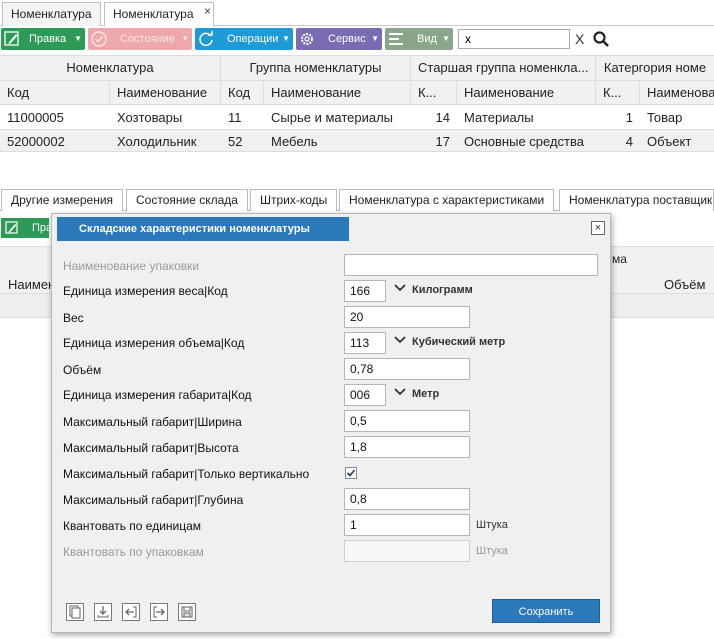  What do you see at coordinates (157, 395) in the screenshot?
I see `dimension-unit-label: Единица измерения габарита|Код` at bounding box center [157, 395].